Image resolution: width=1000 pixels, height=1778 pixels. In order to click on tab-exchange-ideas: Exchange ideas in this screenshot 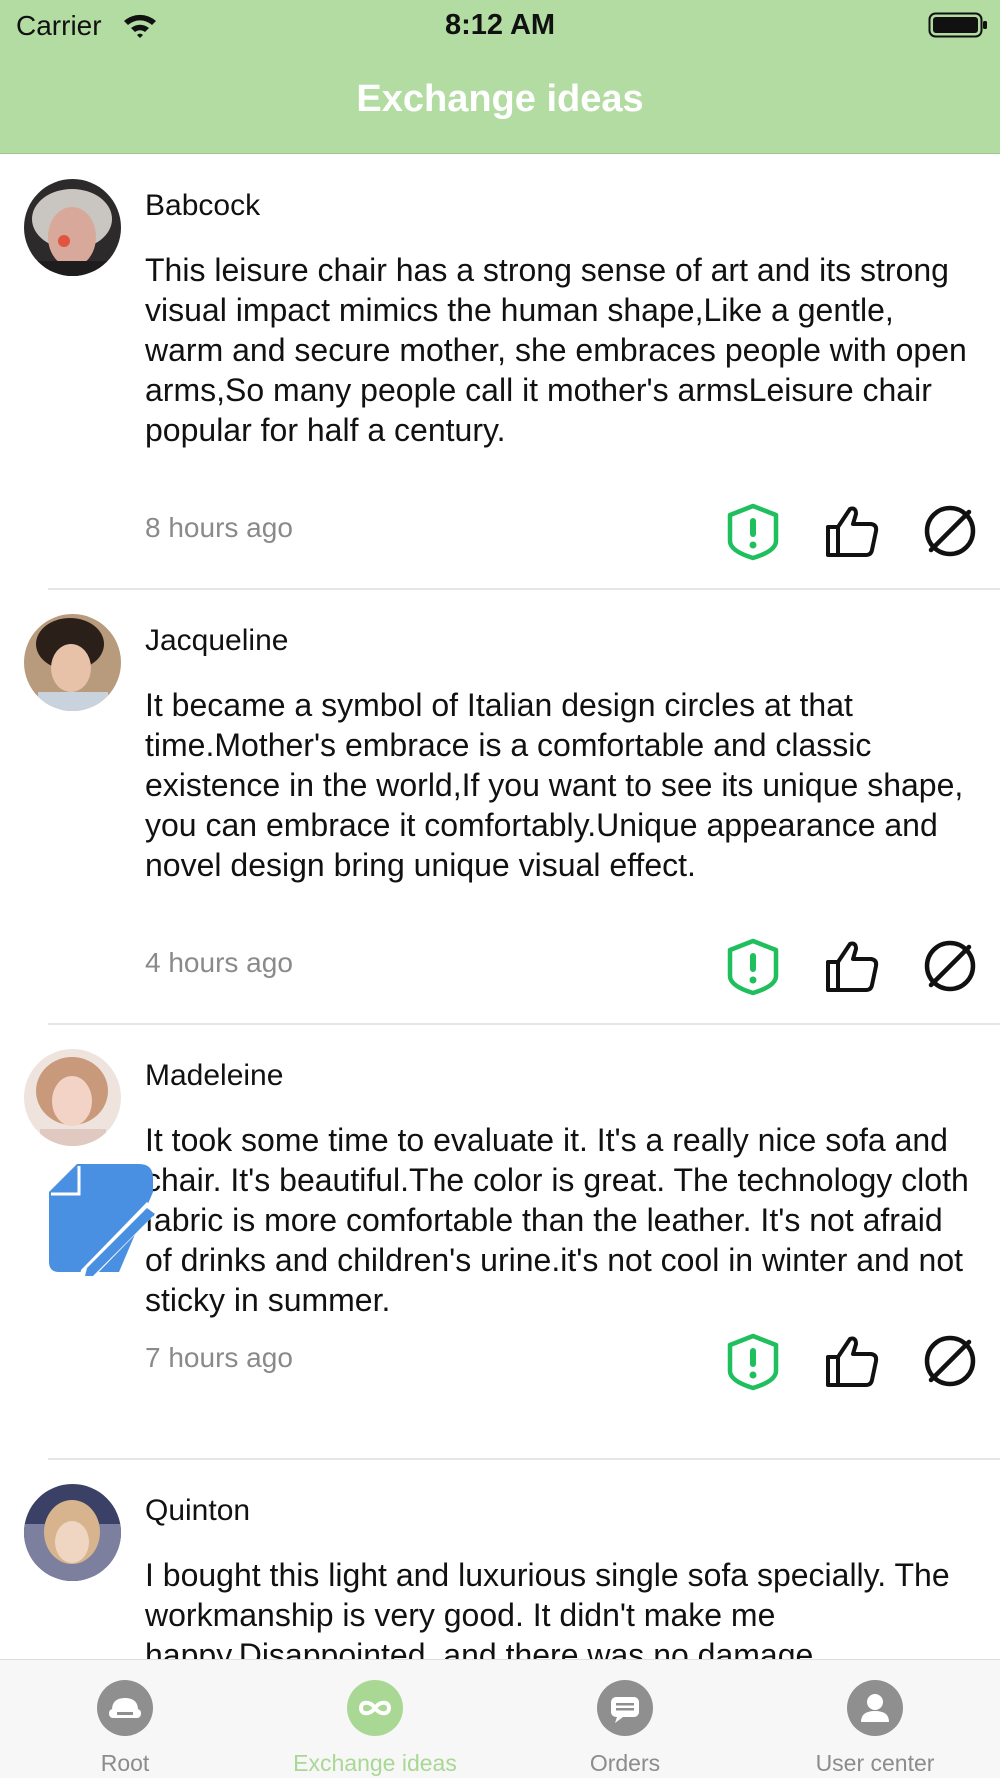, I will do `click(375, 1719)`.